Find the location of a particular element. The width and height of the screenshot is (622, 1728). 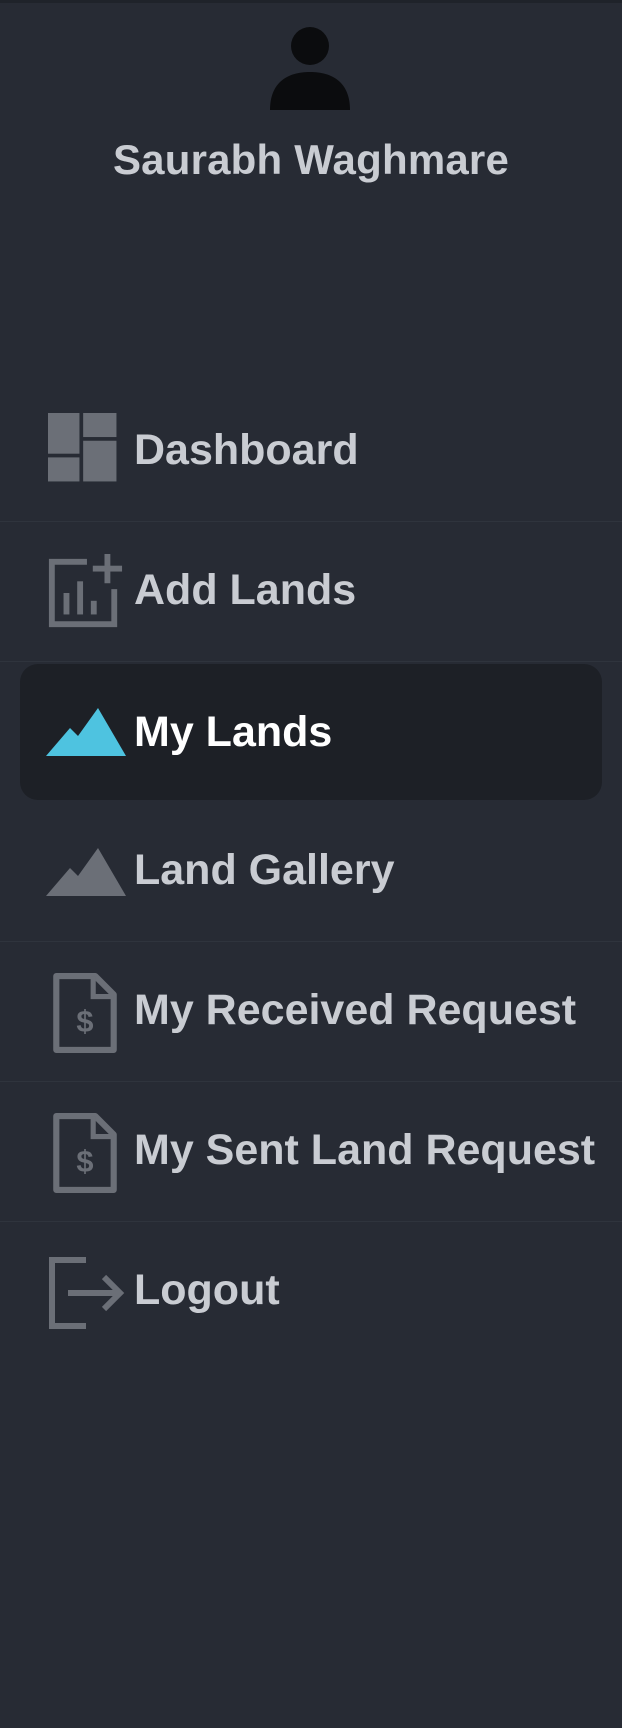

sidebar-item-label: My Received Request is located at coordinates (355, 1010).